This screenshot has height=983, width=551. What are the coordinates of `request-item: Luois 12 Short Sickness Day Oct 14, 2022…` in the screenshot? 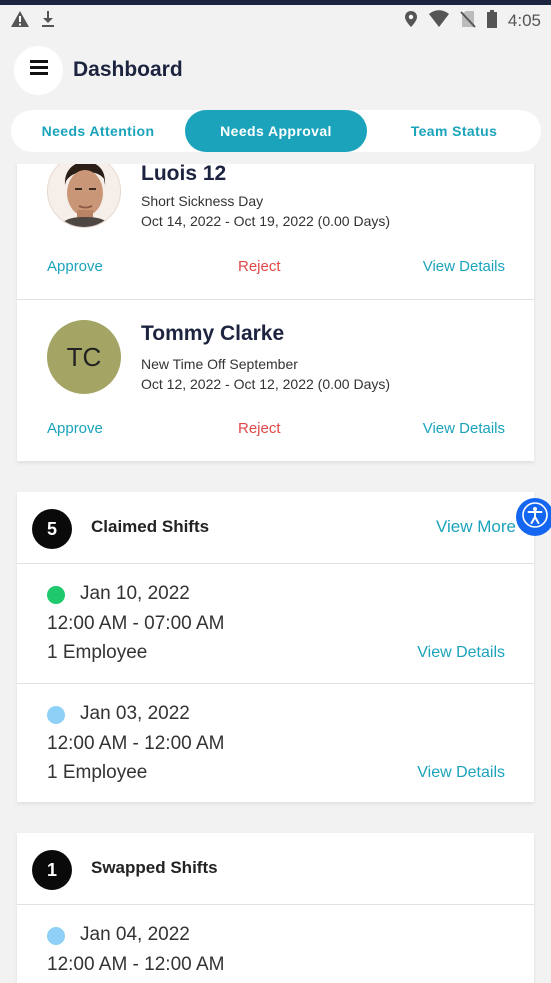 It's located at (275, 231).